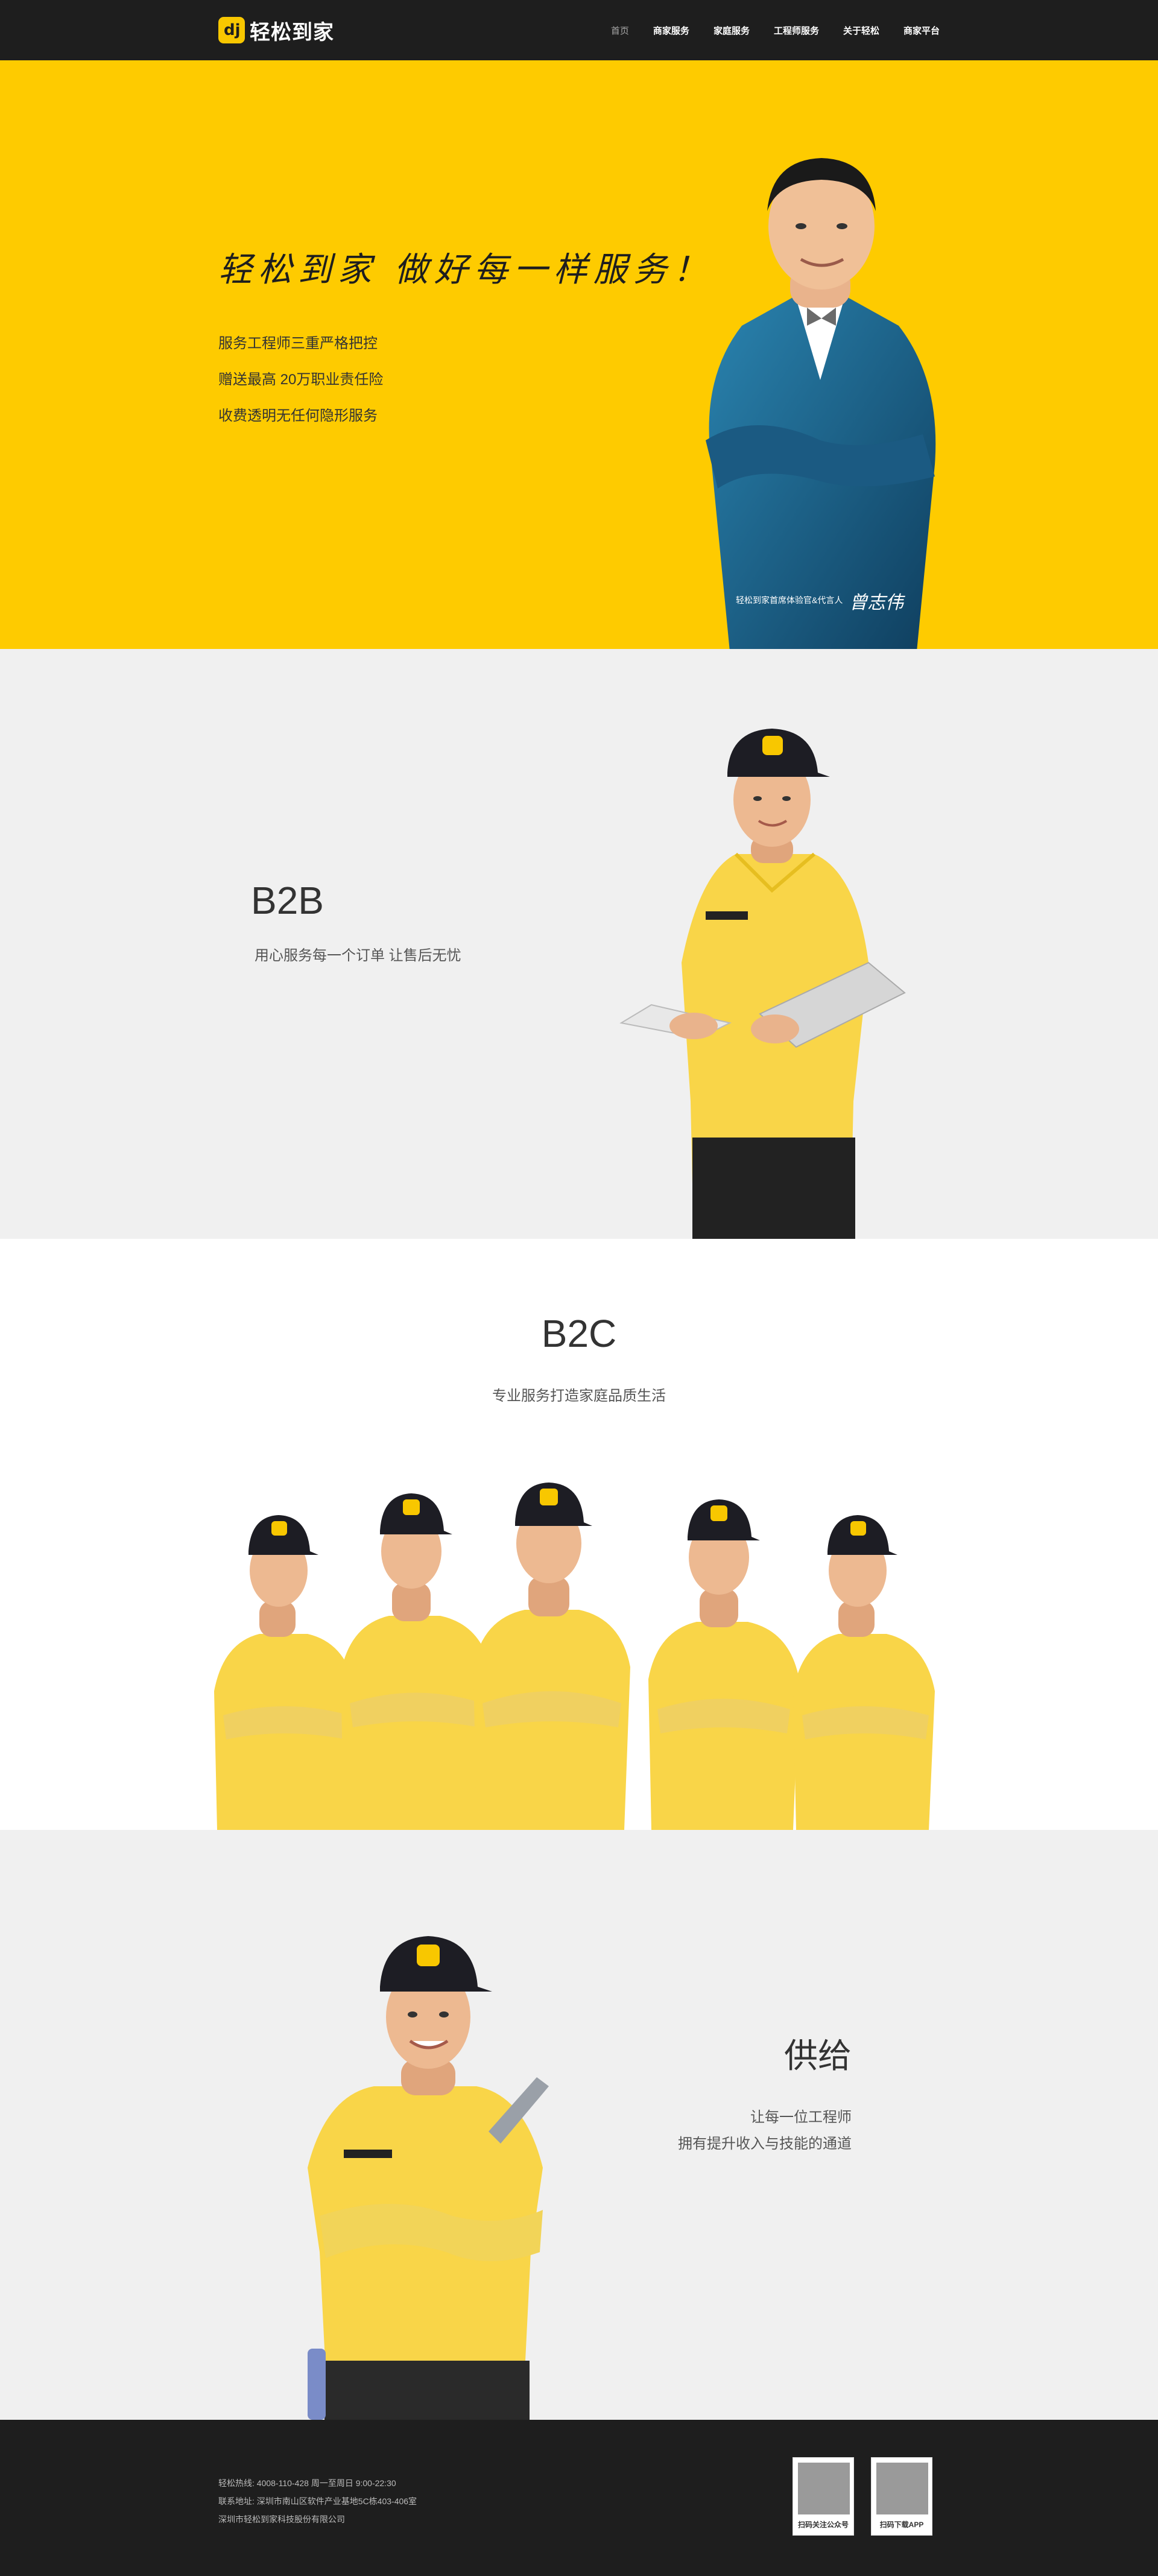 Image resolution: width=1158 pixels, height=2576 pixels. What do you see at coordinates (298, 416) in the screenshot?
I see `hero-point: 收费透明无任何隐形服务` at bounding box center [298, 416].